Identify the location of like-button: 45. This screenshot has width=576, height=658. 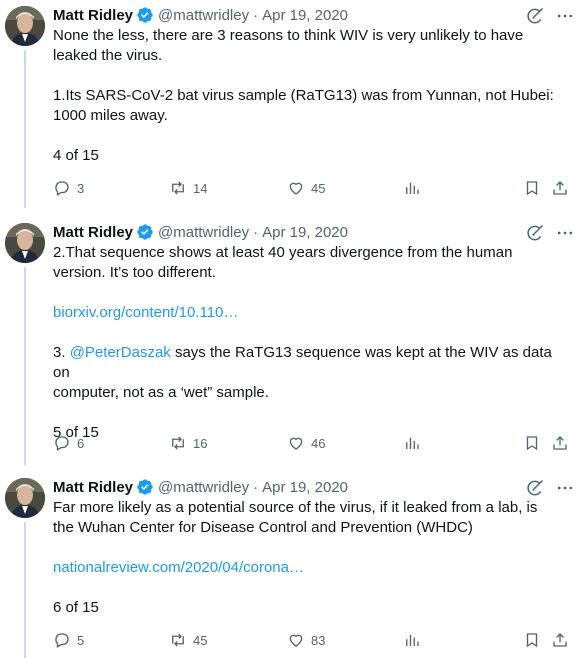
(306, 188).